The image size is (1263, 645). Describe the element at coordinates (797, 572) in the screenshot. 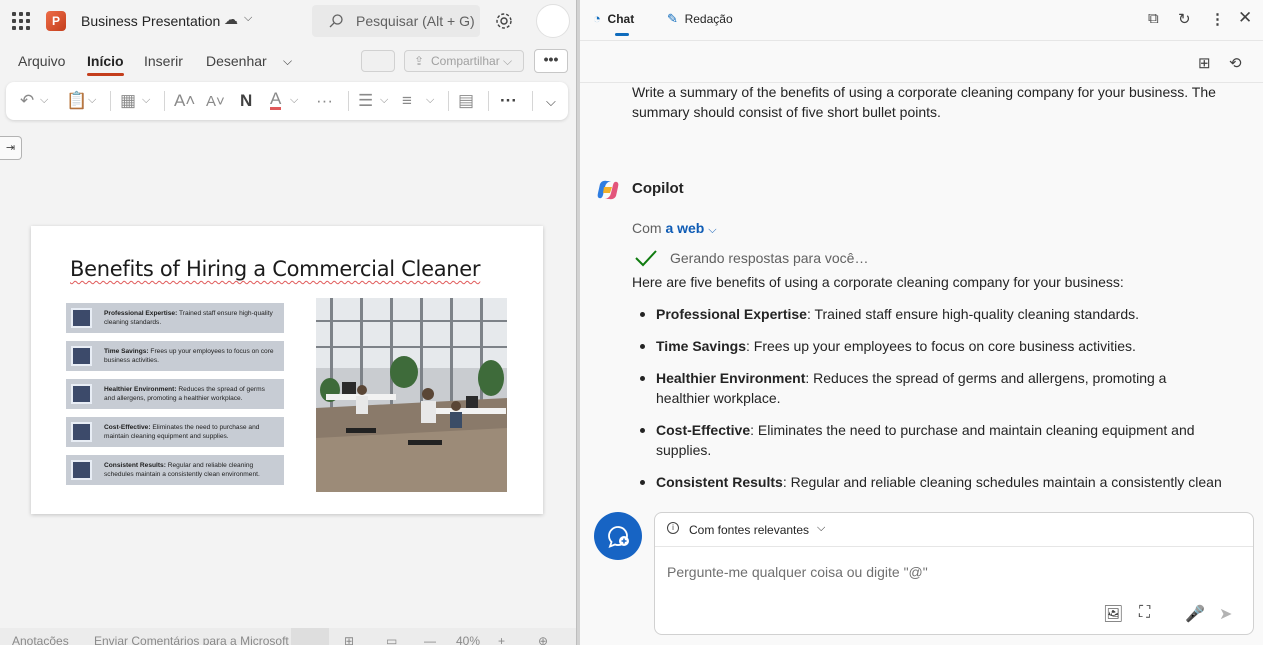

I see `chat-input: Pergunte-me qualquer coisa ou digite "@"` at that location.